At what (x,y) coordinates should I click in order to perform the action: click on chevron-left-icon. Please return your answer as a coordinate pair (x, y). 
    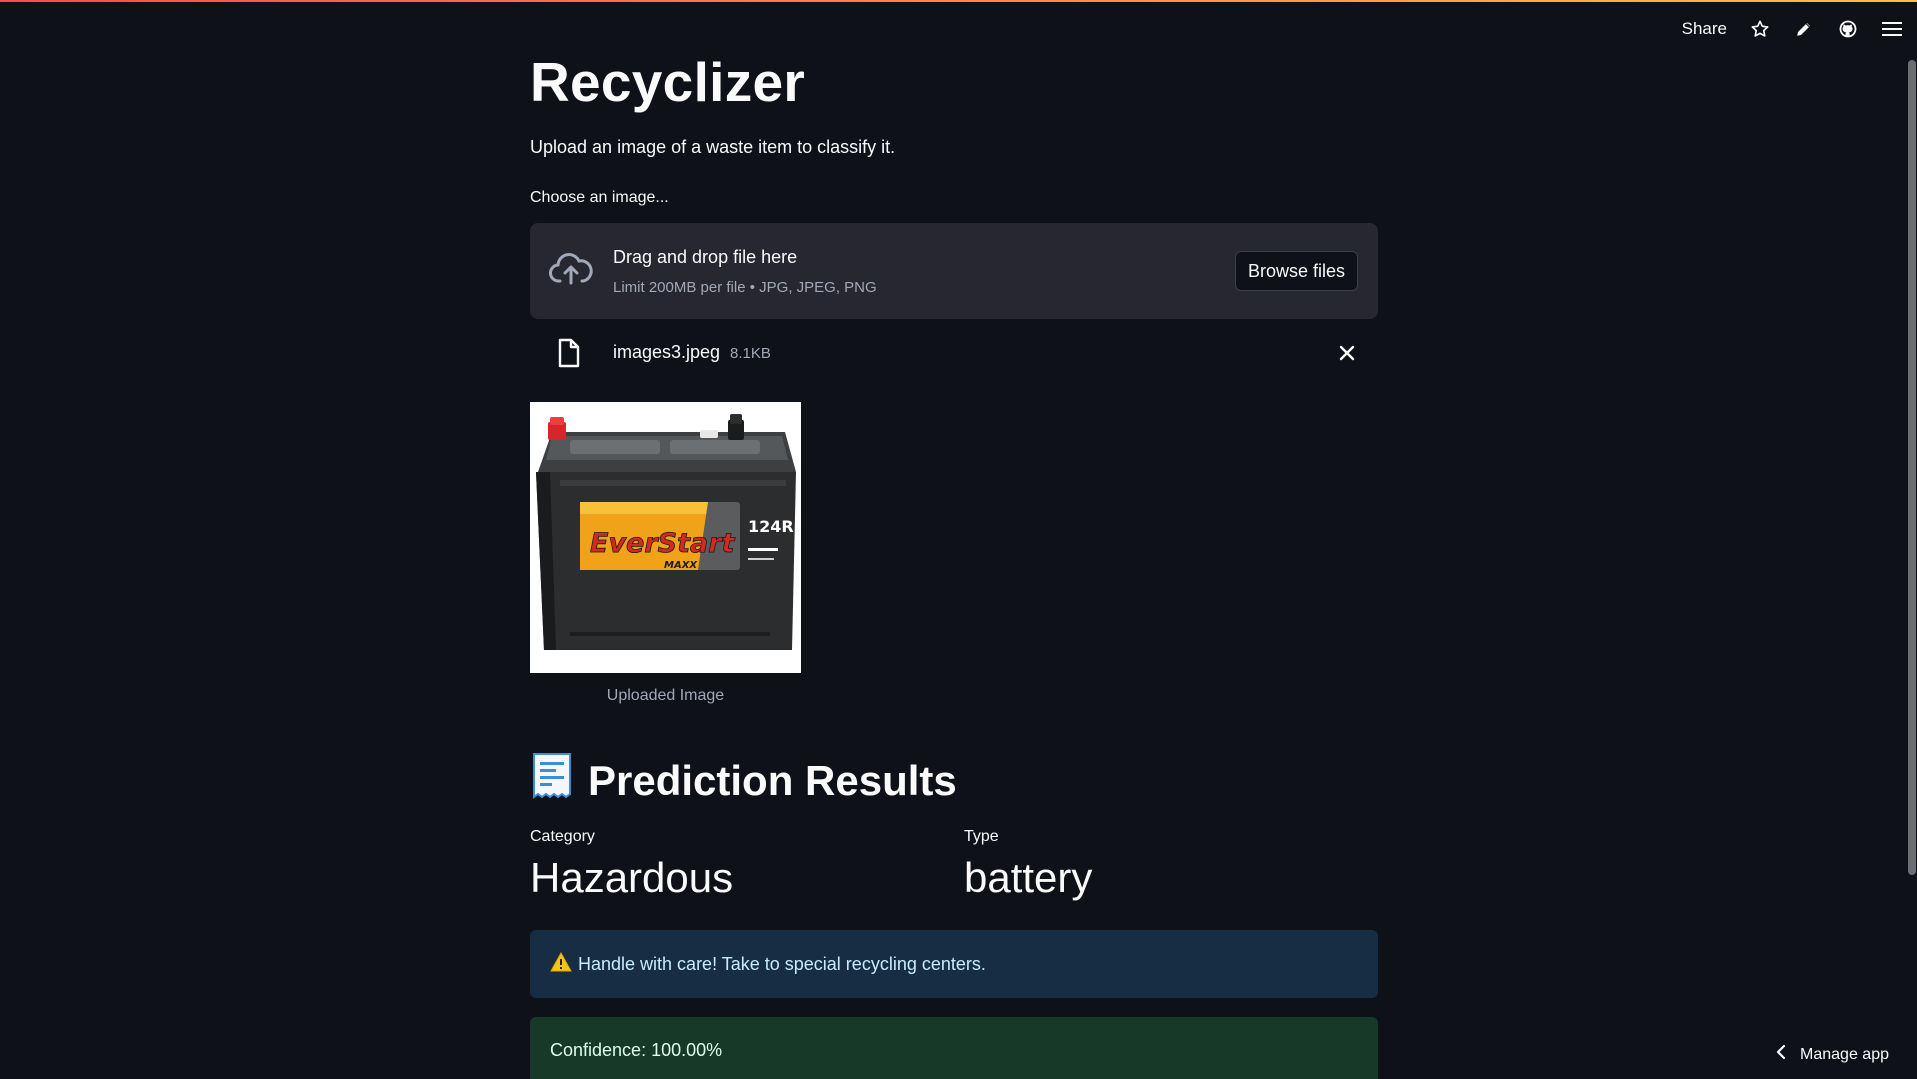
    Looking at the image, I should click on (1781, 1054).